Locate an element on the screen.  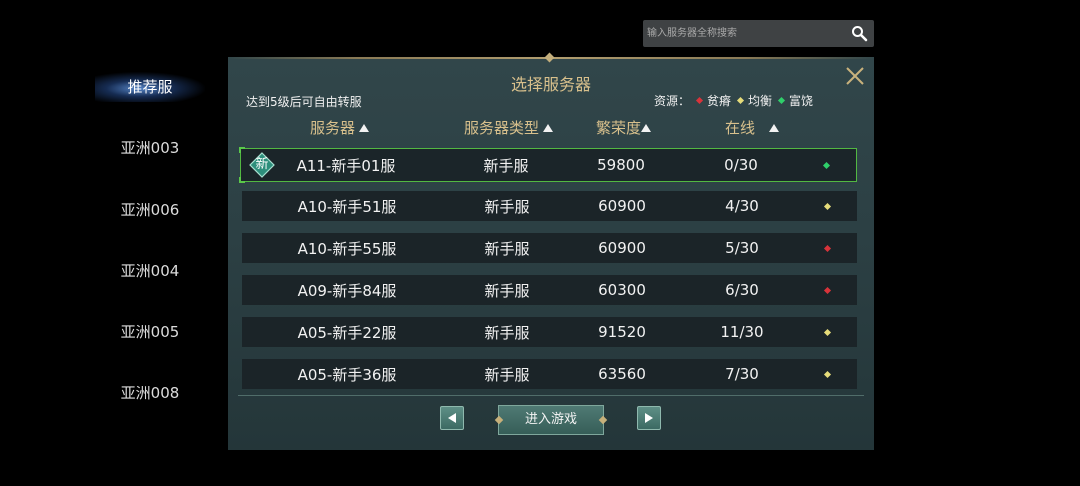
next-page-button is located at coordinates (649, 418).